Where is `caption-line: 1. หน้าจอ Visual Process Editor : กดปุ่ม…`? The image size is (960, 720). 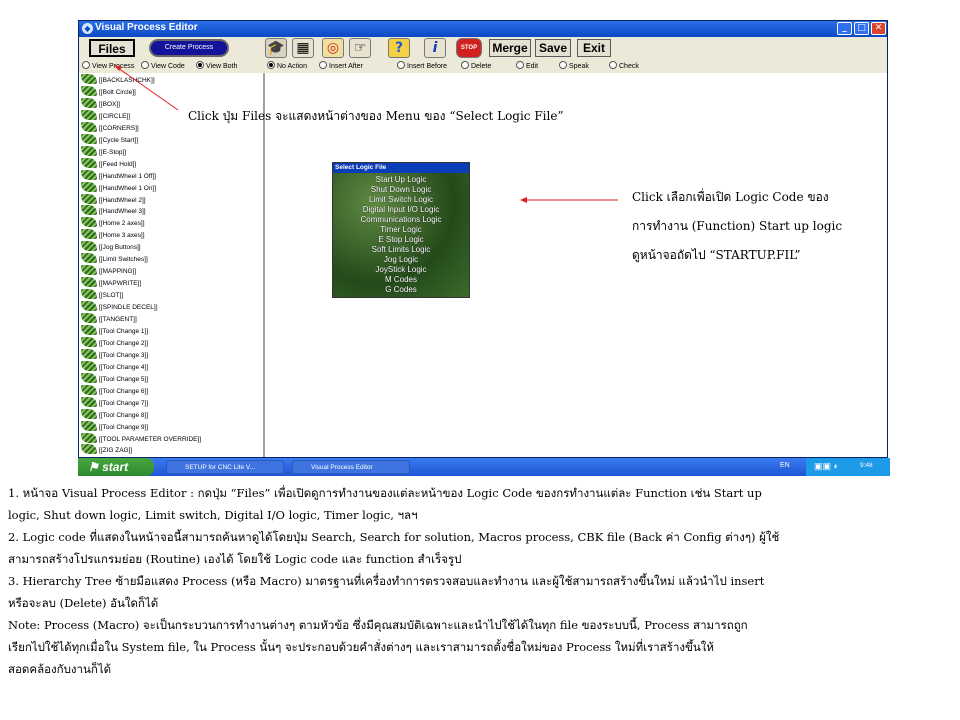 caption-line: 1. หน้าจอ Visual Process Editor : กดปุ่ม… is located at coordinates (385, 493).